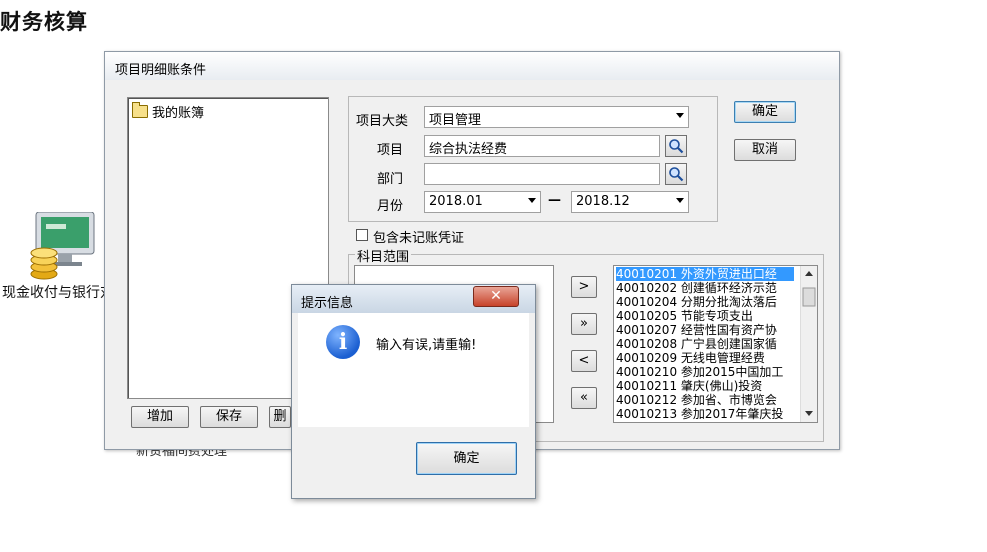 The image size is (987, 552). What do you see at coordinates (705, 288) in the screenshot?
I see `list-item: 40010202 创建循环经济示范` at bounding box center [705, 288].